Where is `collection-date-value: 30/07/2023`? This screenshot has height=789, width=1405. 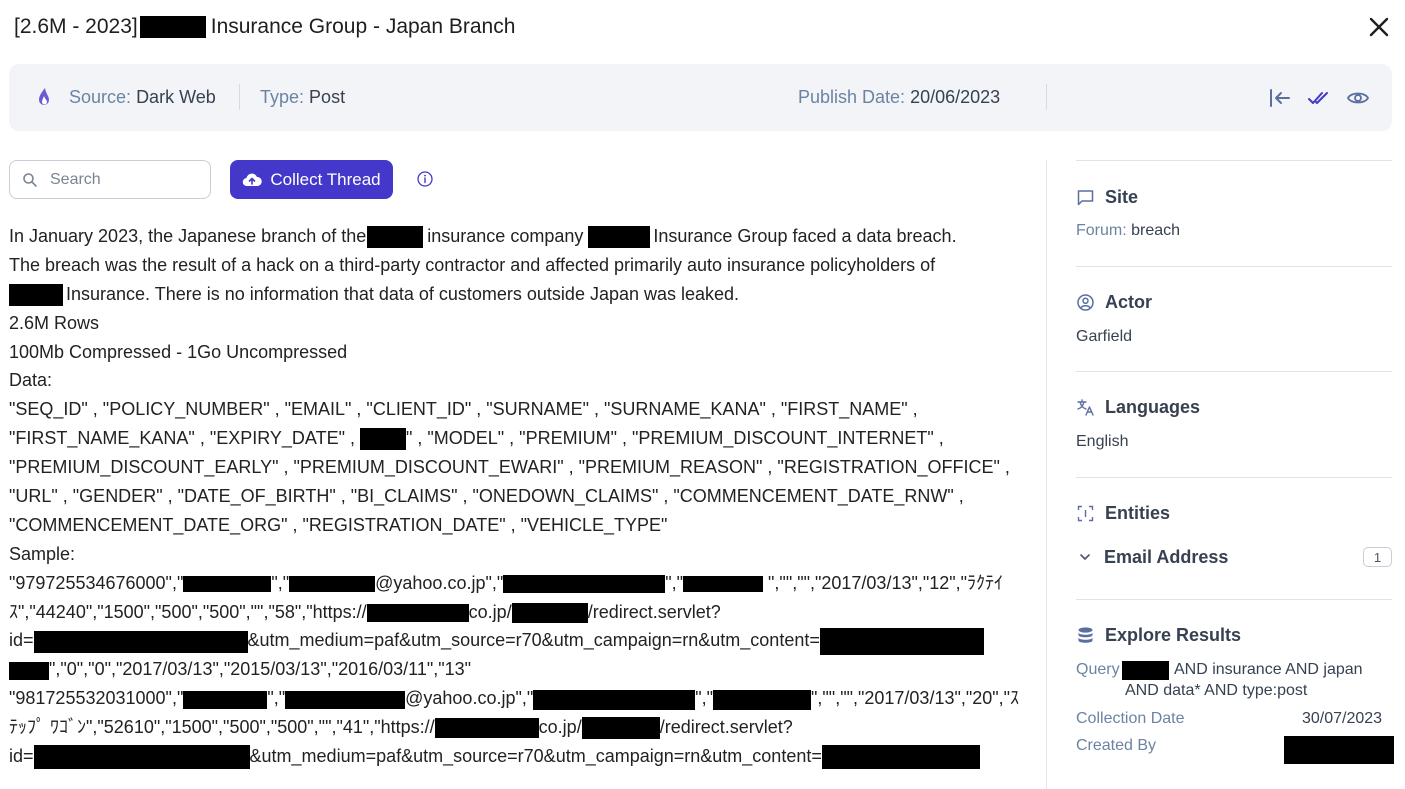
collection-date-value: 30/07/2023 is located at coordinates (1342, 718).